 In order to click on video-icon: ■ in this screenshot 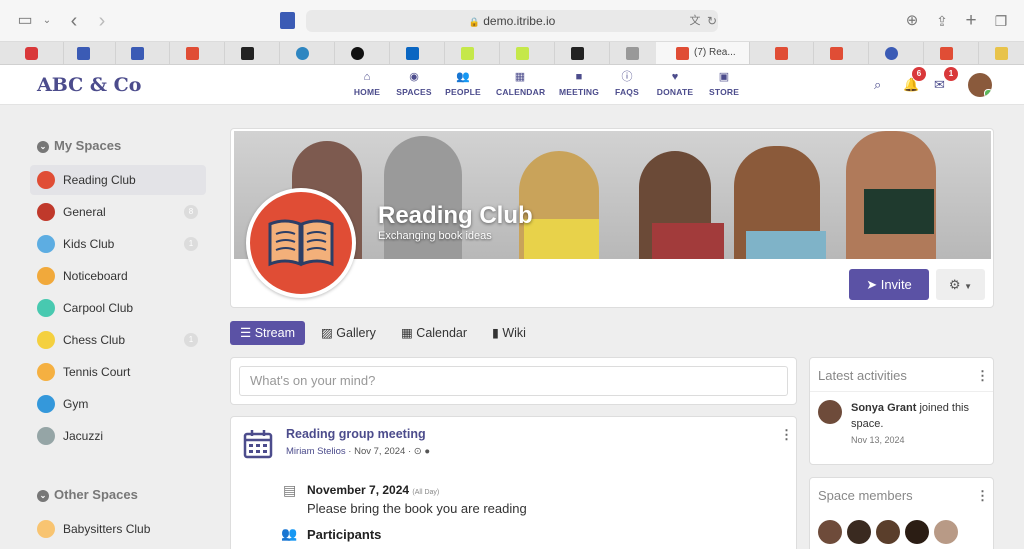, I will do `click(579, 77)`.